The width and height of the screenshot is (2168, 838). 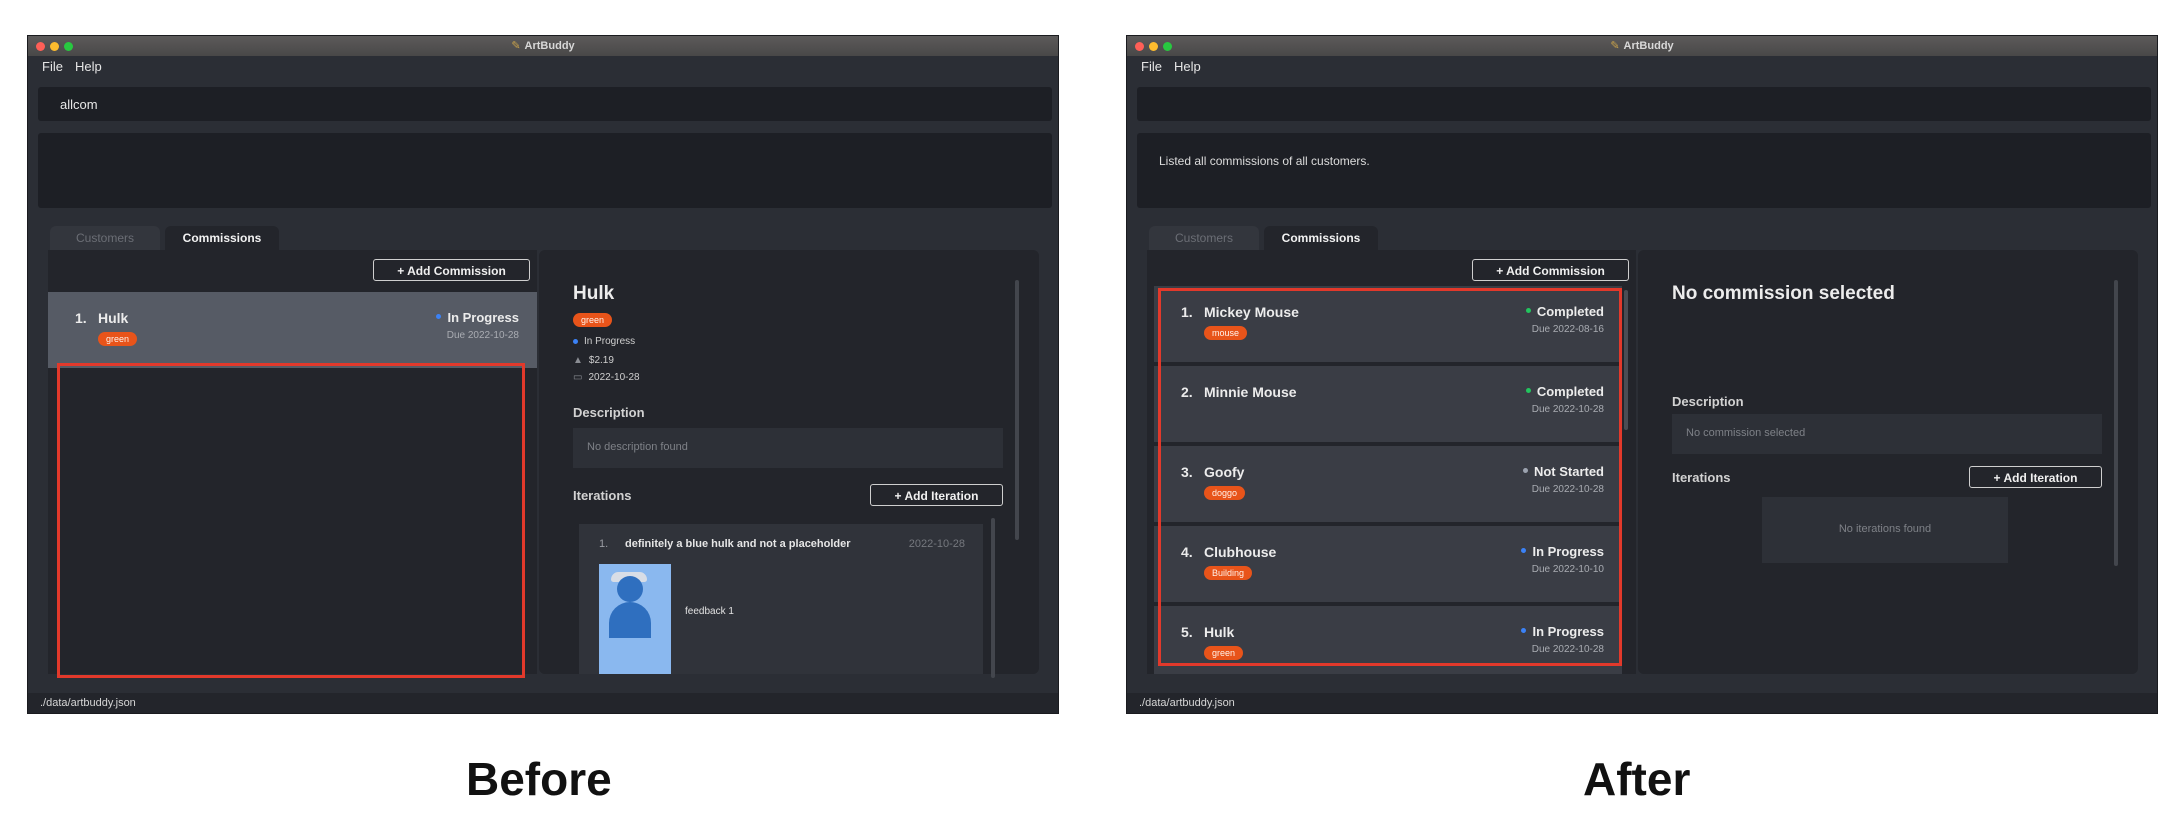 What do you see at coordinates (1644, 104) in the screenshot?
I see `command-input` at bounding box center [1644, 104].